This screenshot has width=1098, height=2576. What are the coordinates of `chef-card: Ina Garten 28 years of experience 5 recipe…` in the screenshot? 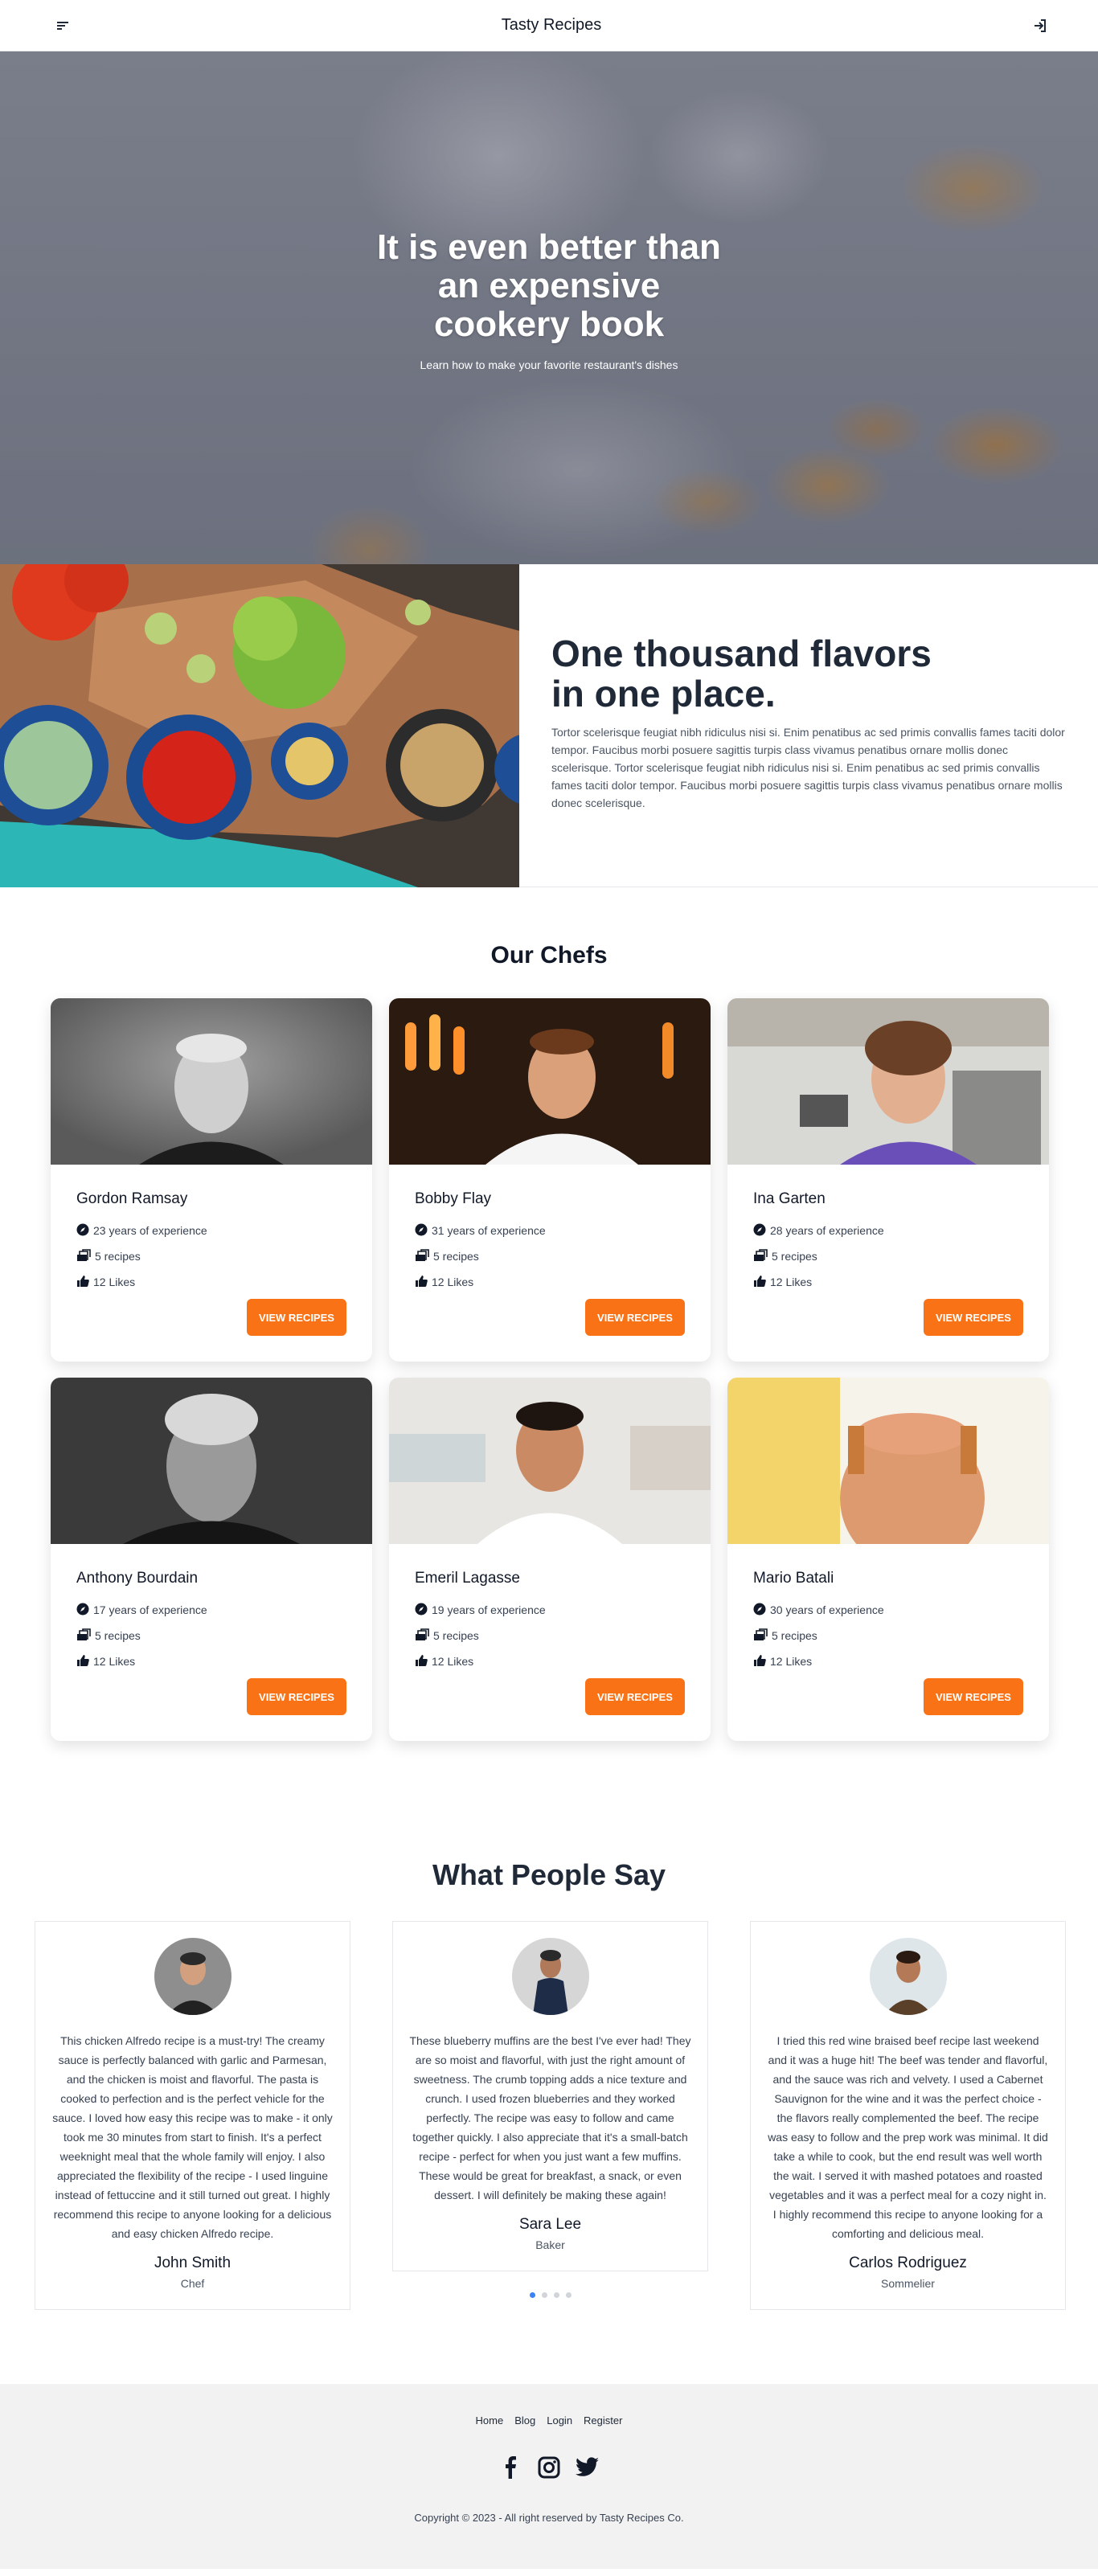 It's located at (888, 1180).